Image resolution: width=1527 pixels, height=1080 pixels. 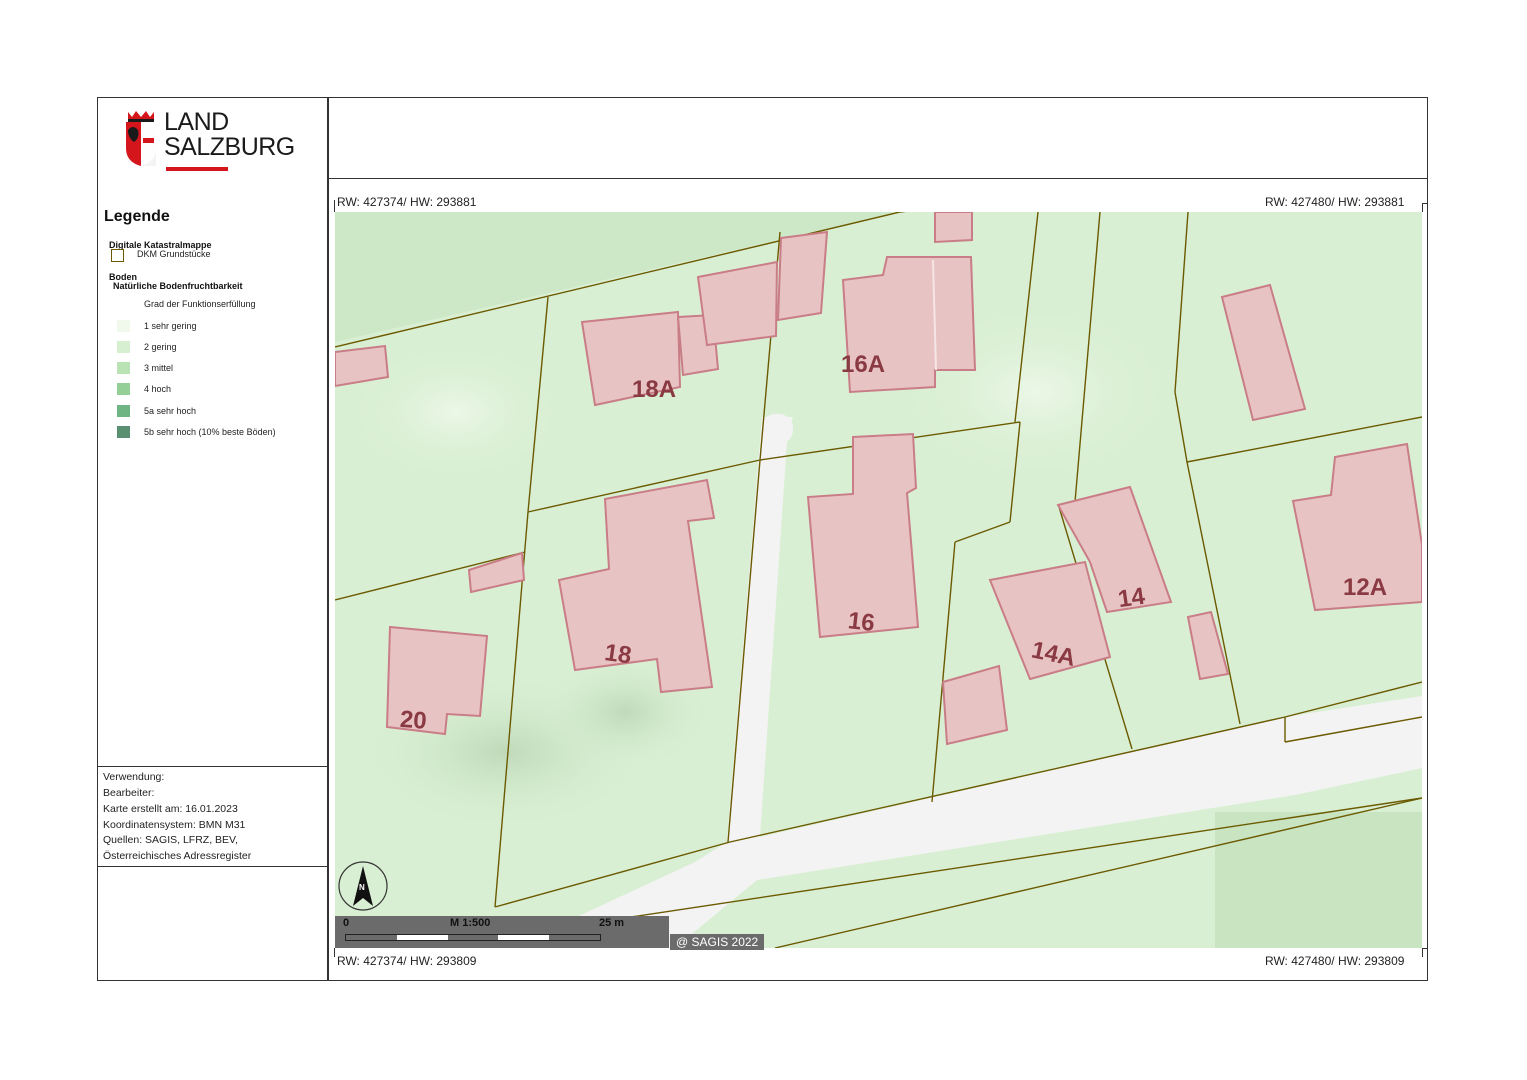 What do you see at coordinates (473, 937) in the screenshot?
I see `scale-segments` at bounding box center [473, 937].